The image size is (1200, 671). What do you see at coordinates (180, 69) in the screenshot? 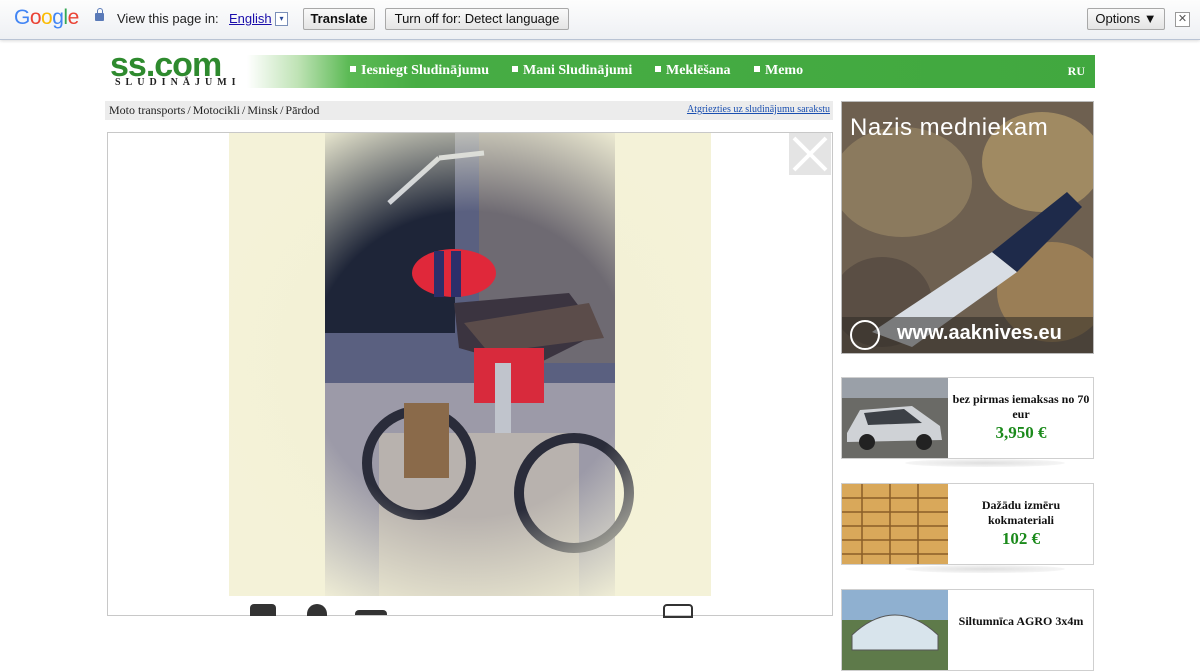
I see `site-logo: ss.com SLUDINĀJUMI` at bounding box center [180, 69].